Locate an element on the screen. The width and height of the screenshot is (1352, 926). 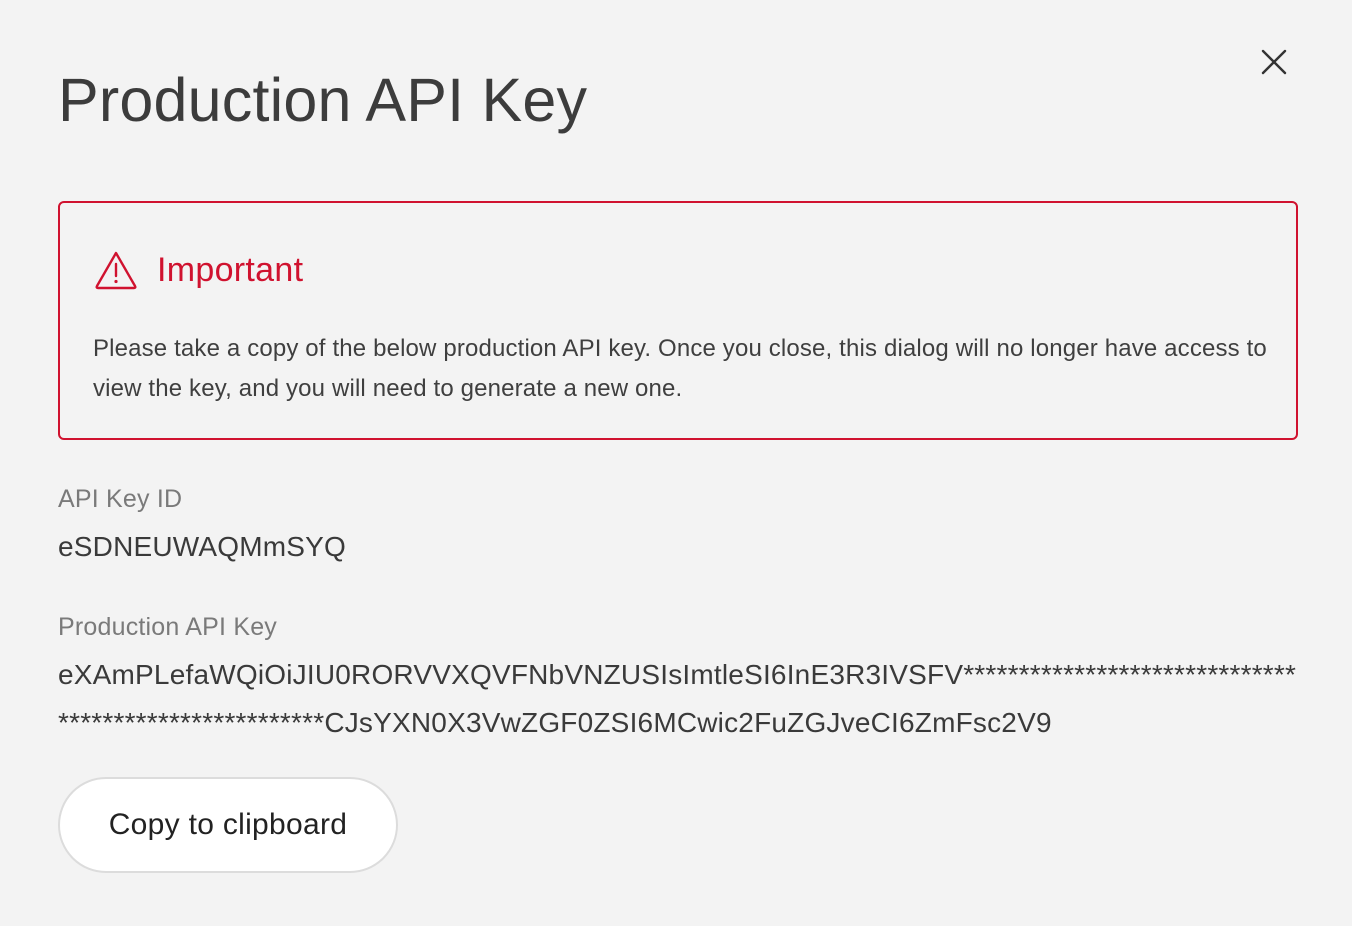
api-key-id-value: eSDNEUWAQMmSYQ is located at coordinates (202, 546).